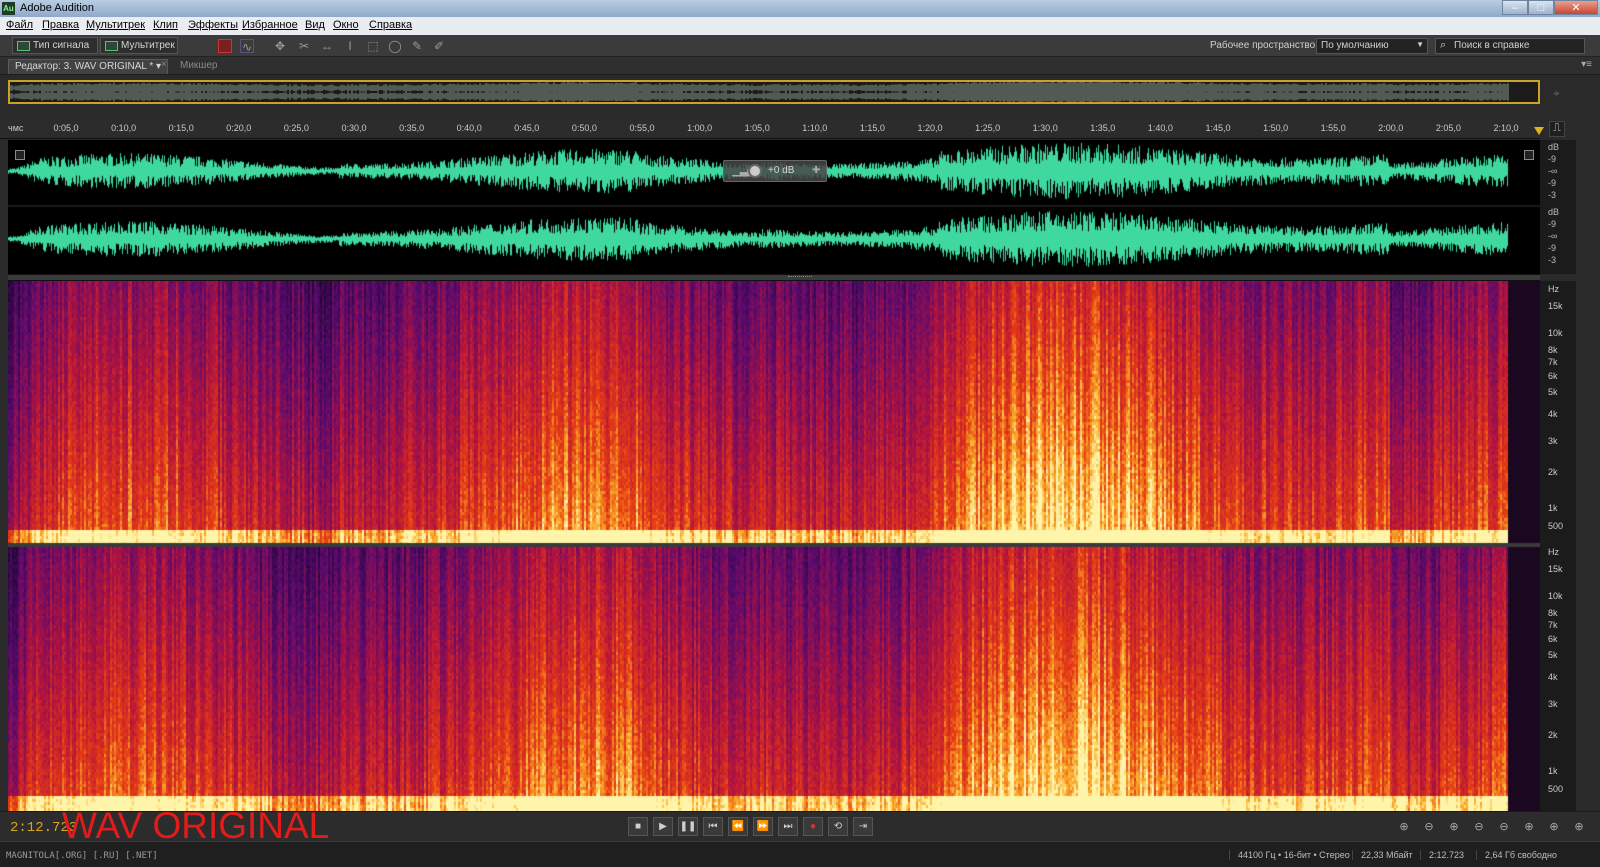 This screenshot has width=1600, height=867. Describe the element at coordinates (1553, 677) in the screenshot. I see `hz-label: 4k` at that location.